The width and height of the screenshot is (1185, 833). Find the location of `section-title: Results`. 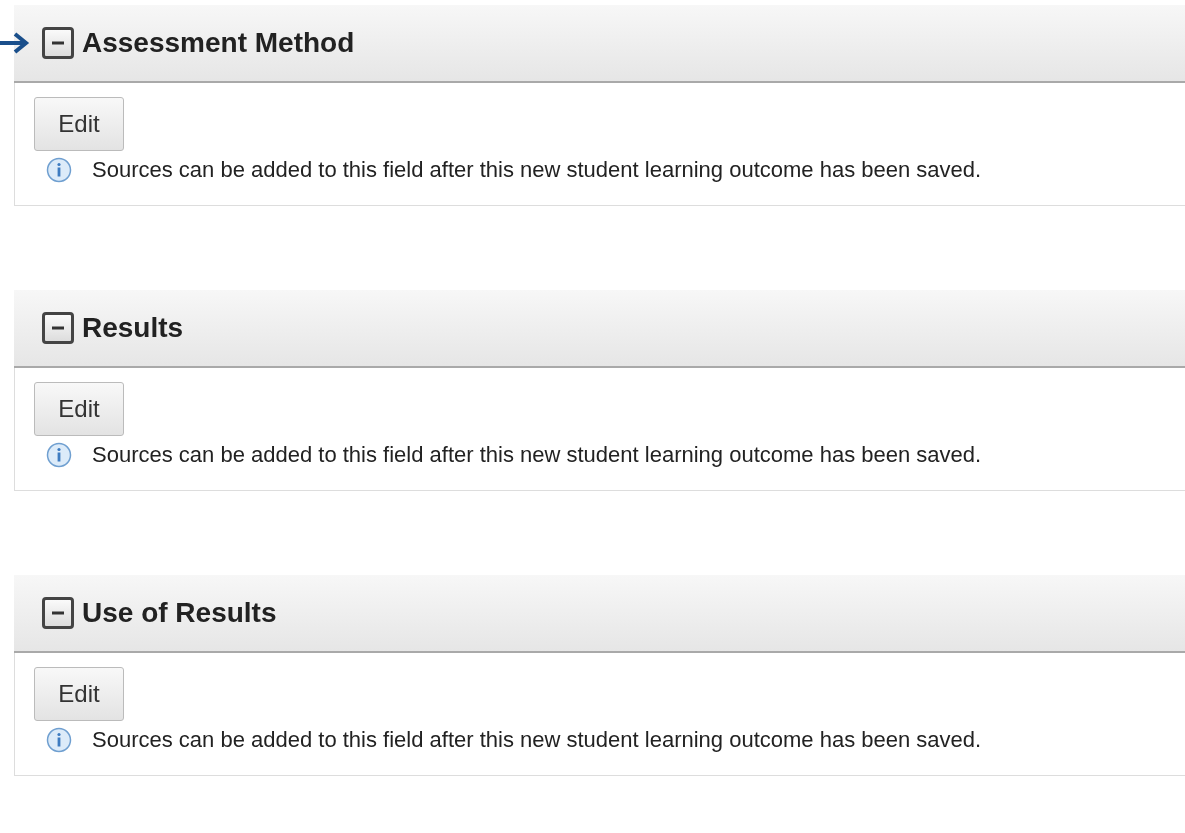

section-title: Results is located at coordinates (133, 328).